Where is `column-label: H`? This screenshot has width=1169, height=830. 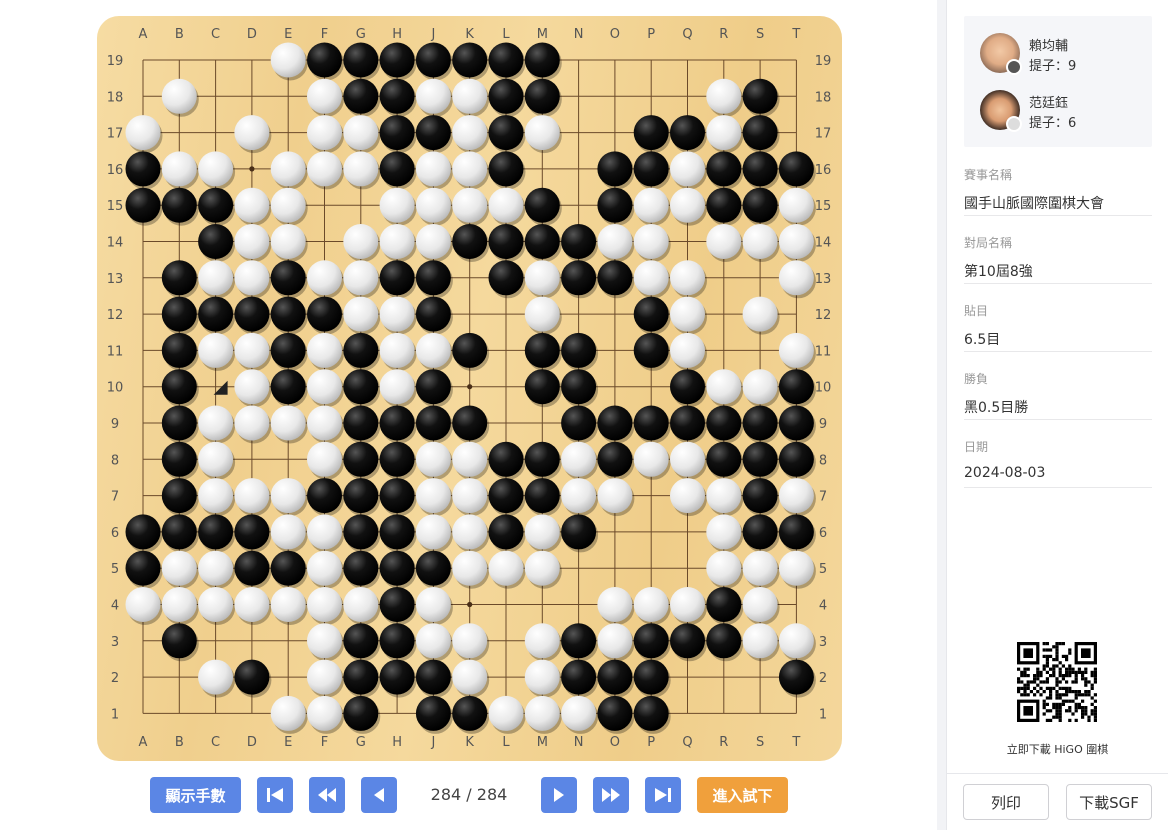
column-label: H is located at coordinates (397, 742).